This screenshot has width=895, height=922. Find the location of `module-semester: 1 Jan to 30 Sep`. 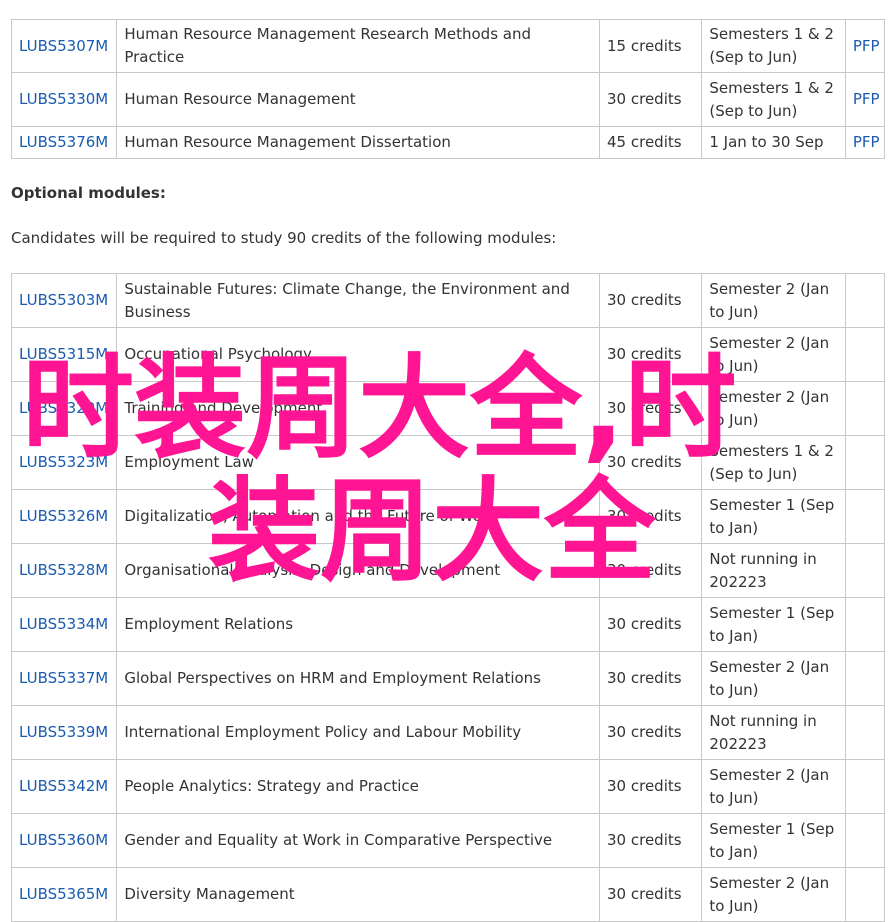

module-semester: 1 Jan to 30 Sep is located at coordinates (773, 142).